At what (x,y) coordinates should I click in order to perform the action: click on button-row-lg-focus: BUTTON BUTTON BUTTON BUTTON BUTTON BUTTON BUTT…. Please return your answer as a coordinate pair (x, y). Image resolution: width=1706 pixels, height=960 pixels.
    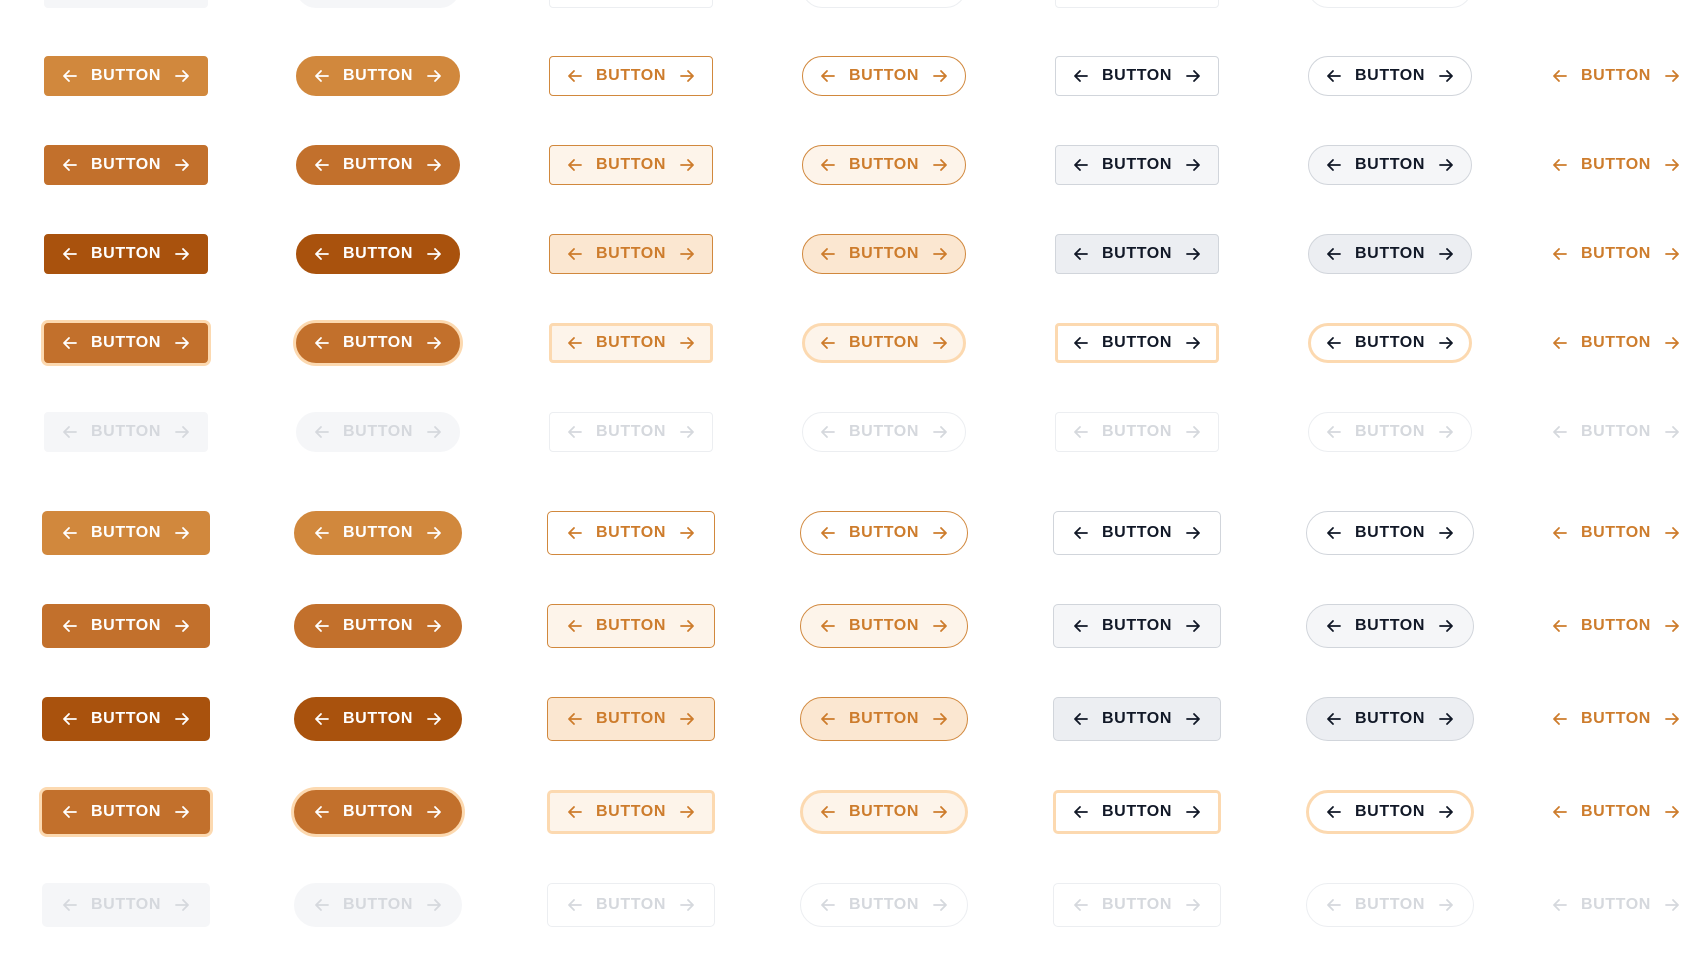
    Looking at the image, I should click on (853, 812).